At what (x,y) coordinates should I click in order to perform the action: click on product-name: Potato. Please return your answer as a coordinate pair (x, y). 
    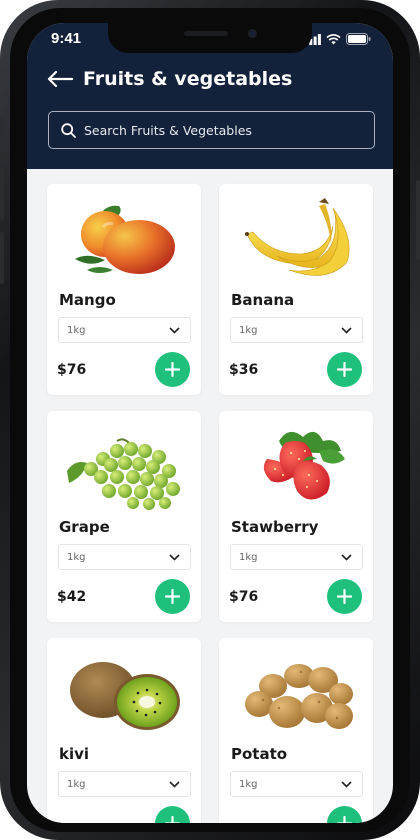
    Looking at the image, I should click on (259, 754).